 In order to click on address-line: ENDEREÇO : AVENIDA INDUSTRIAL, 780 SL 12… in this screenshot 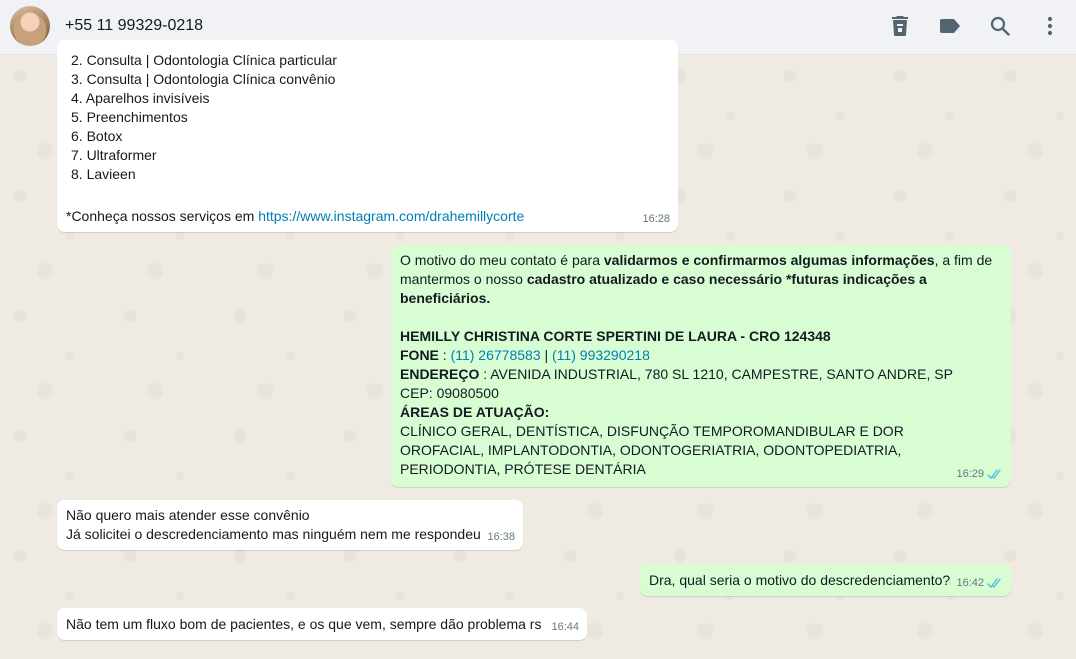, I will do `click(680, 384)`.